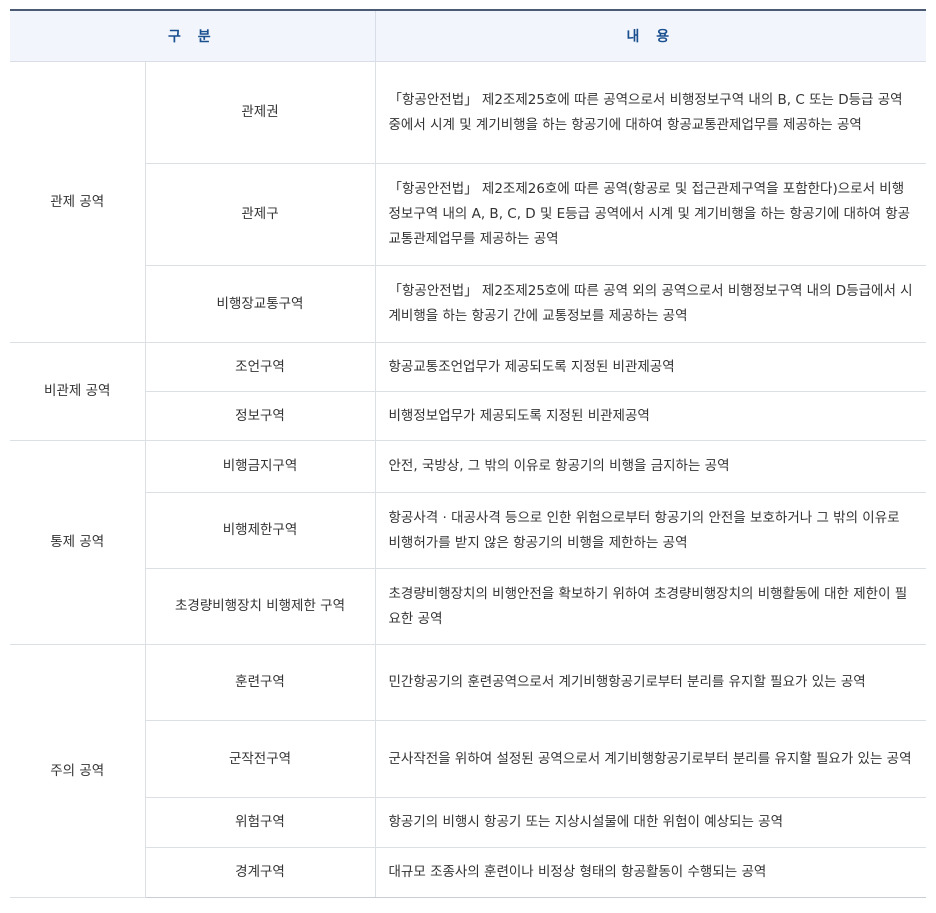  Describe the element at coordinates (651, 367) in the screenshot. I see `description-cell: 항공교통조언업무가 제공되도록 지정된 비관제공역` at that location.